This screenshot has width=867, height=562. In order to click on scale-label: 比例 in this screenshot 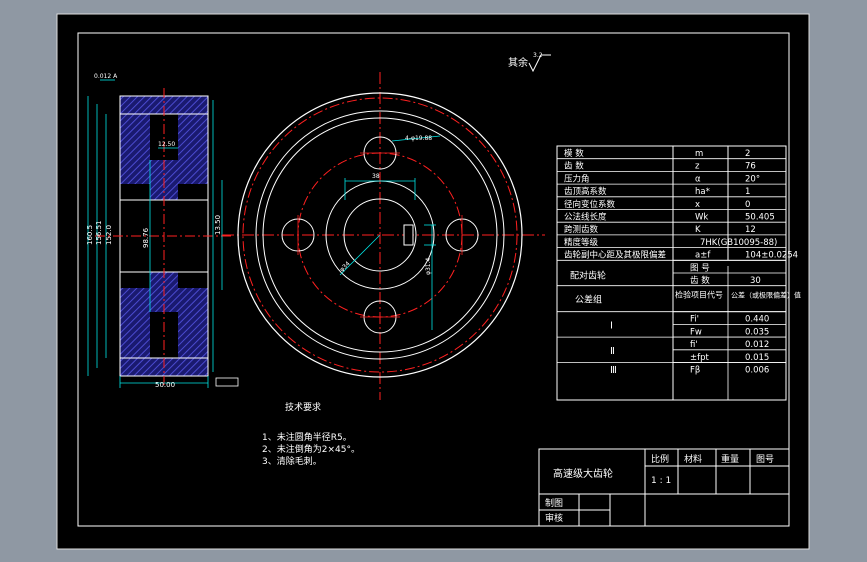, I will do `click(660, 459)`.